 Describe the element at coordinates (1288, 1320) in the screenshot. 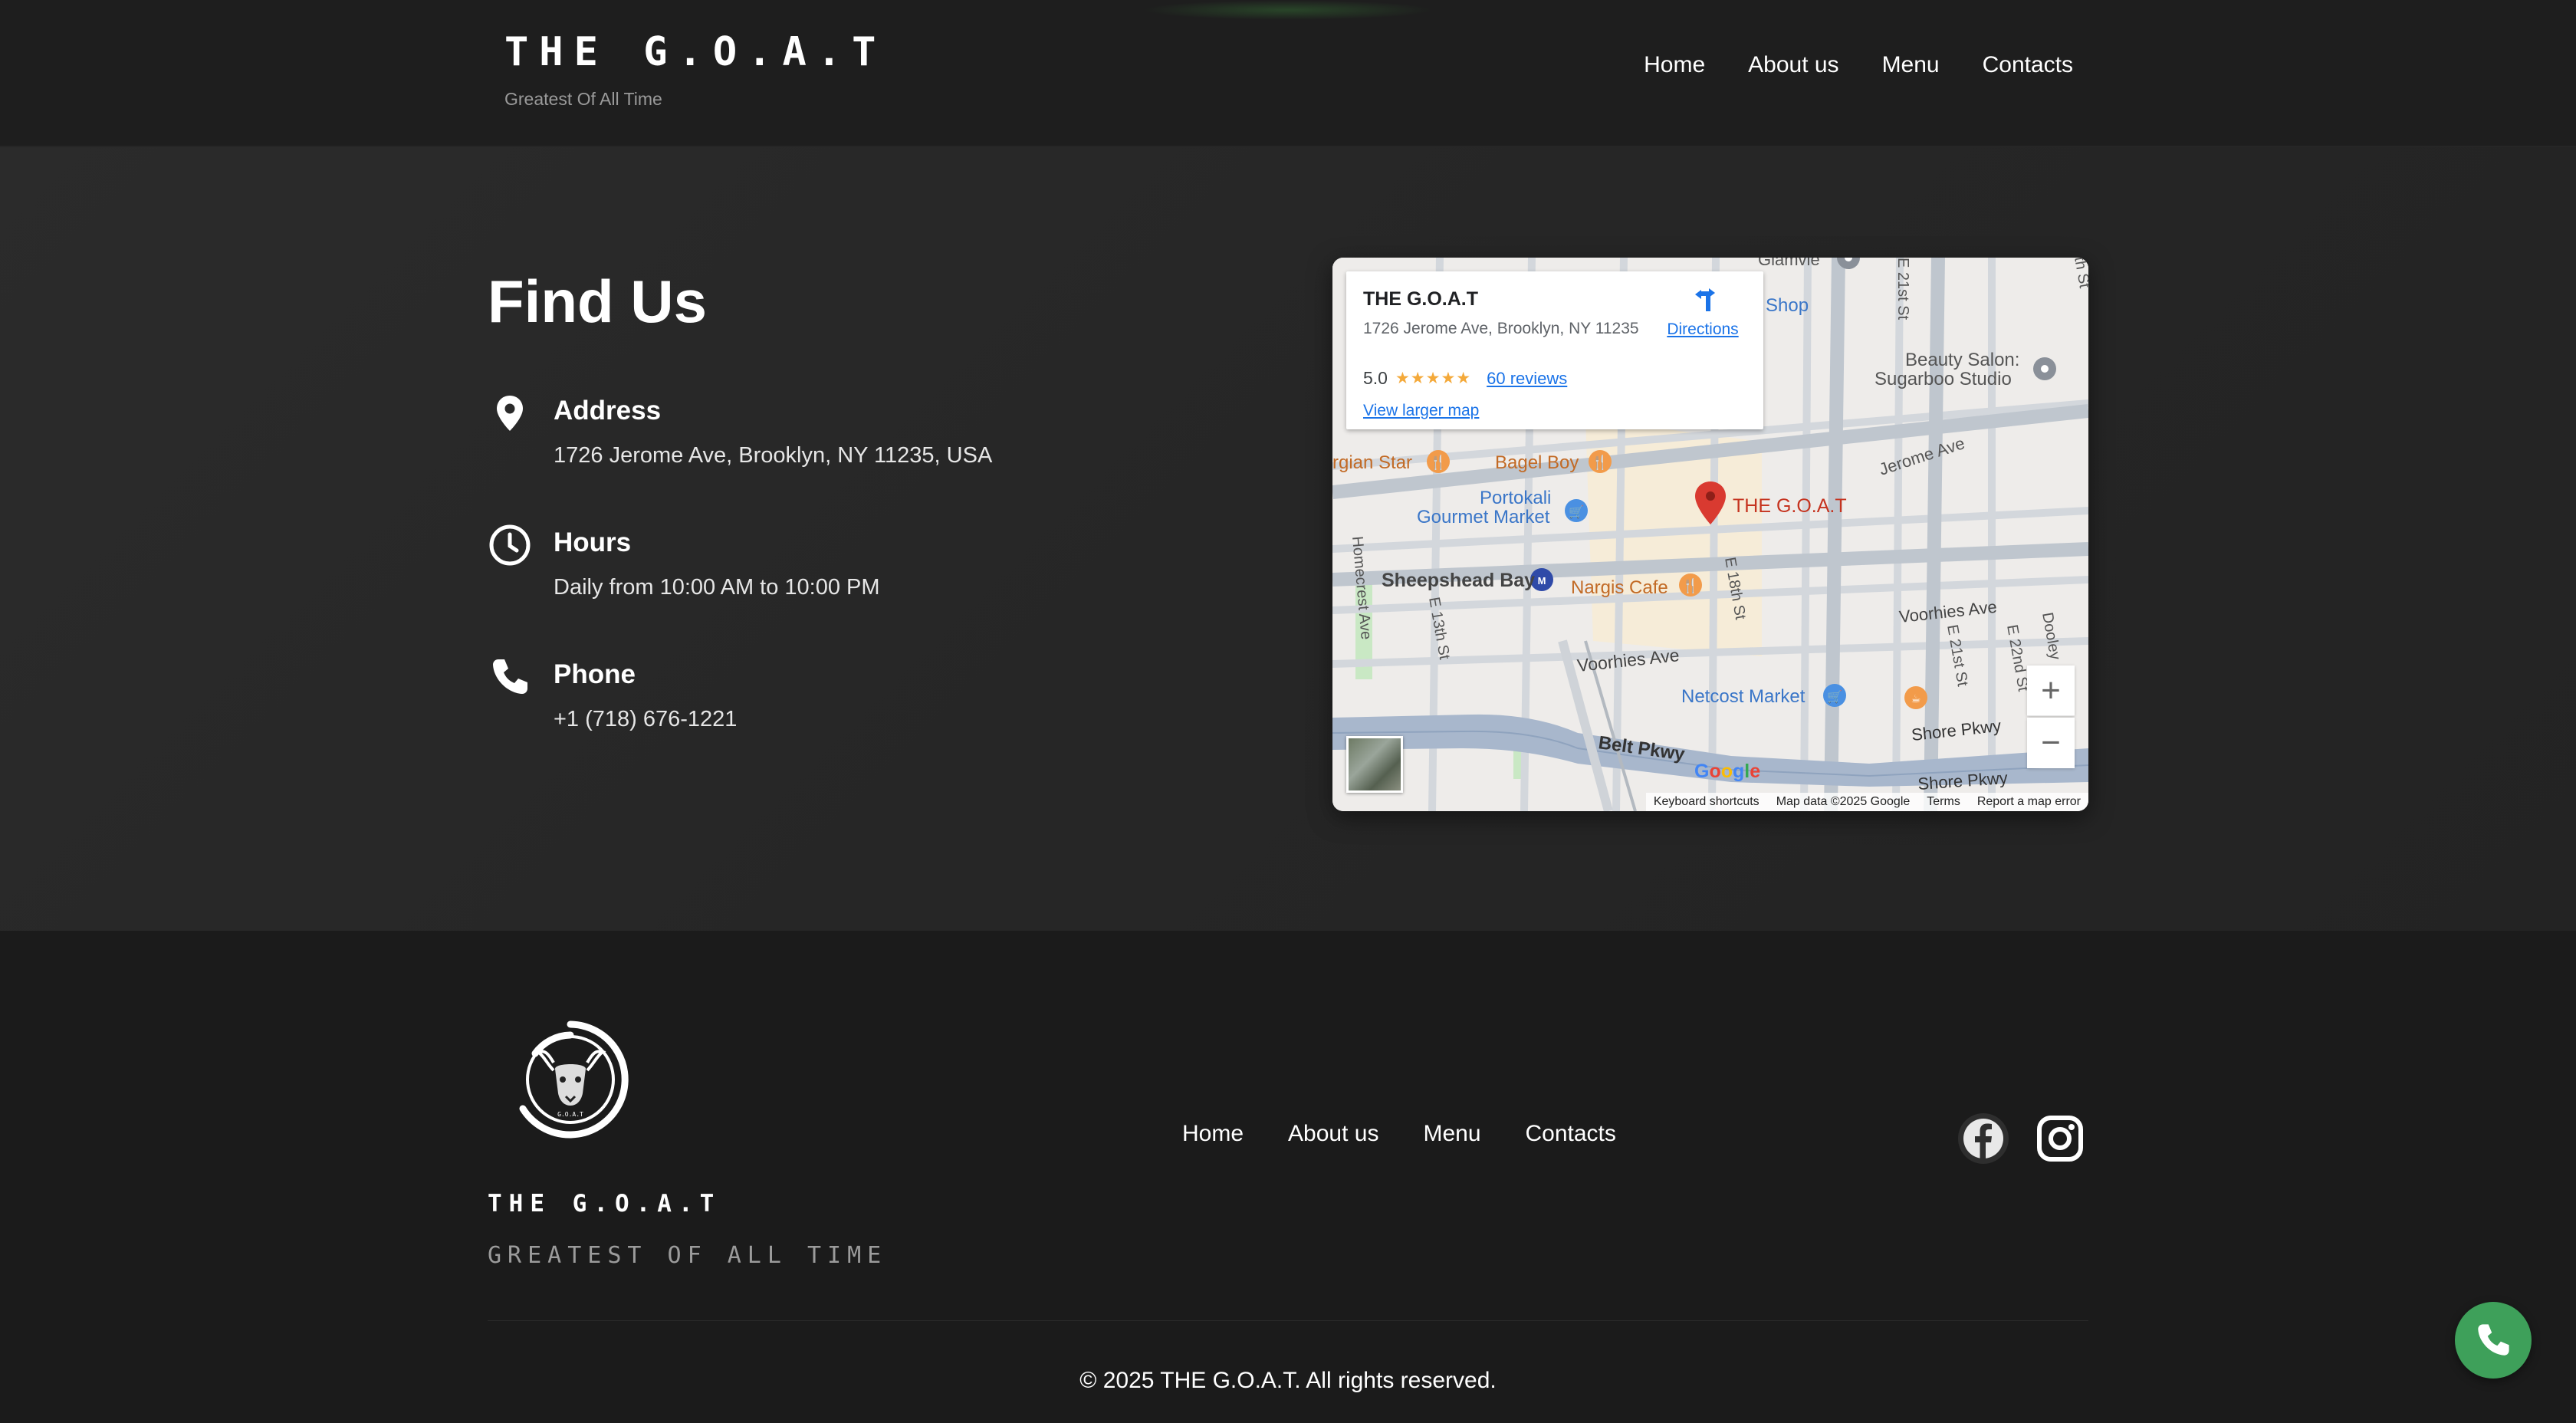

I see `footer-divider` at that location.